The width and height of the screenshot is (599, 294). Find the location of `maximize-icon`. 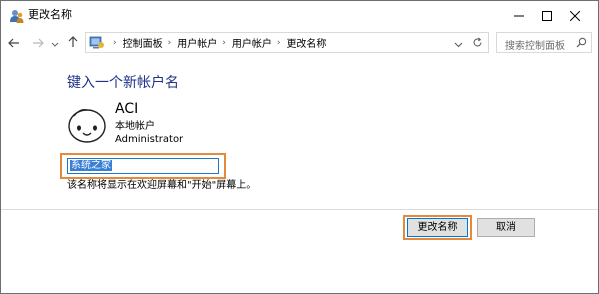

maximize-icon is located at coordinates (547, 15).